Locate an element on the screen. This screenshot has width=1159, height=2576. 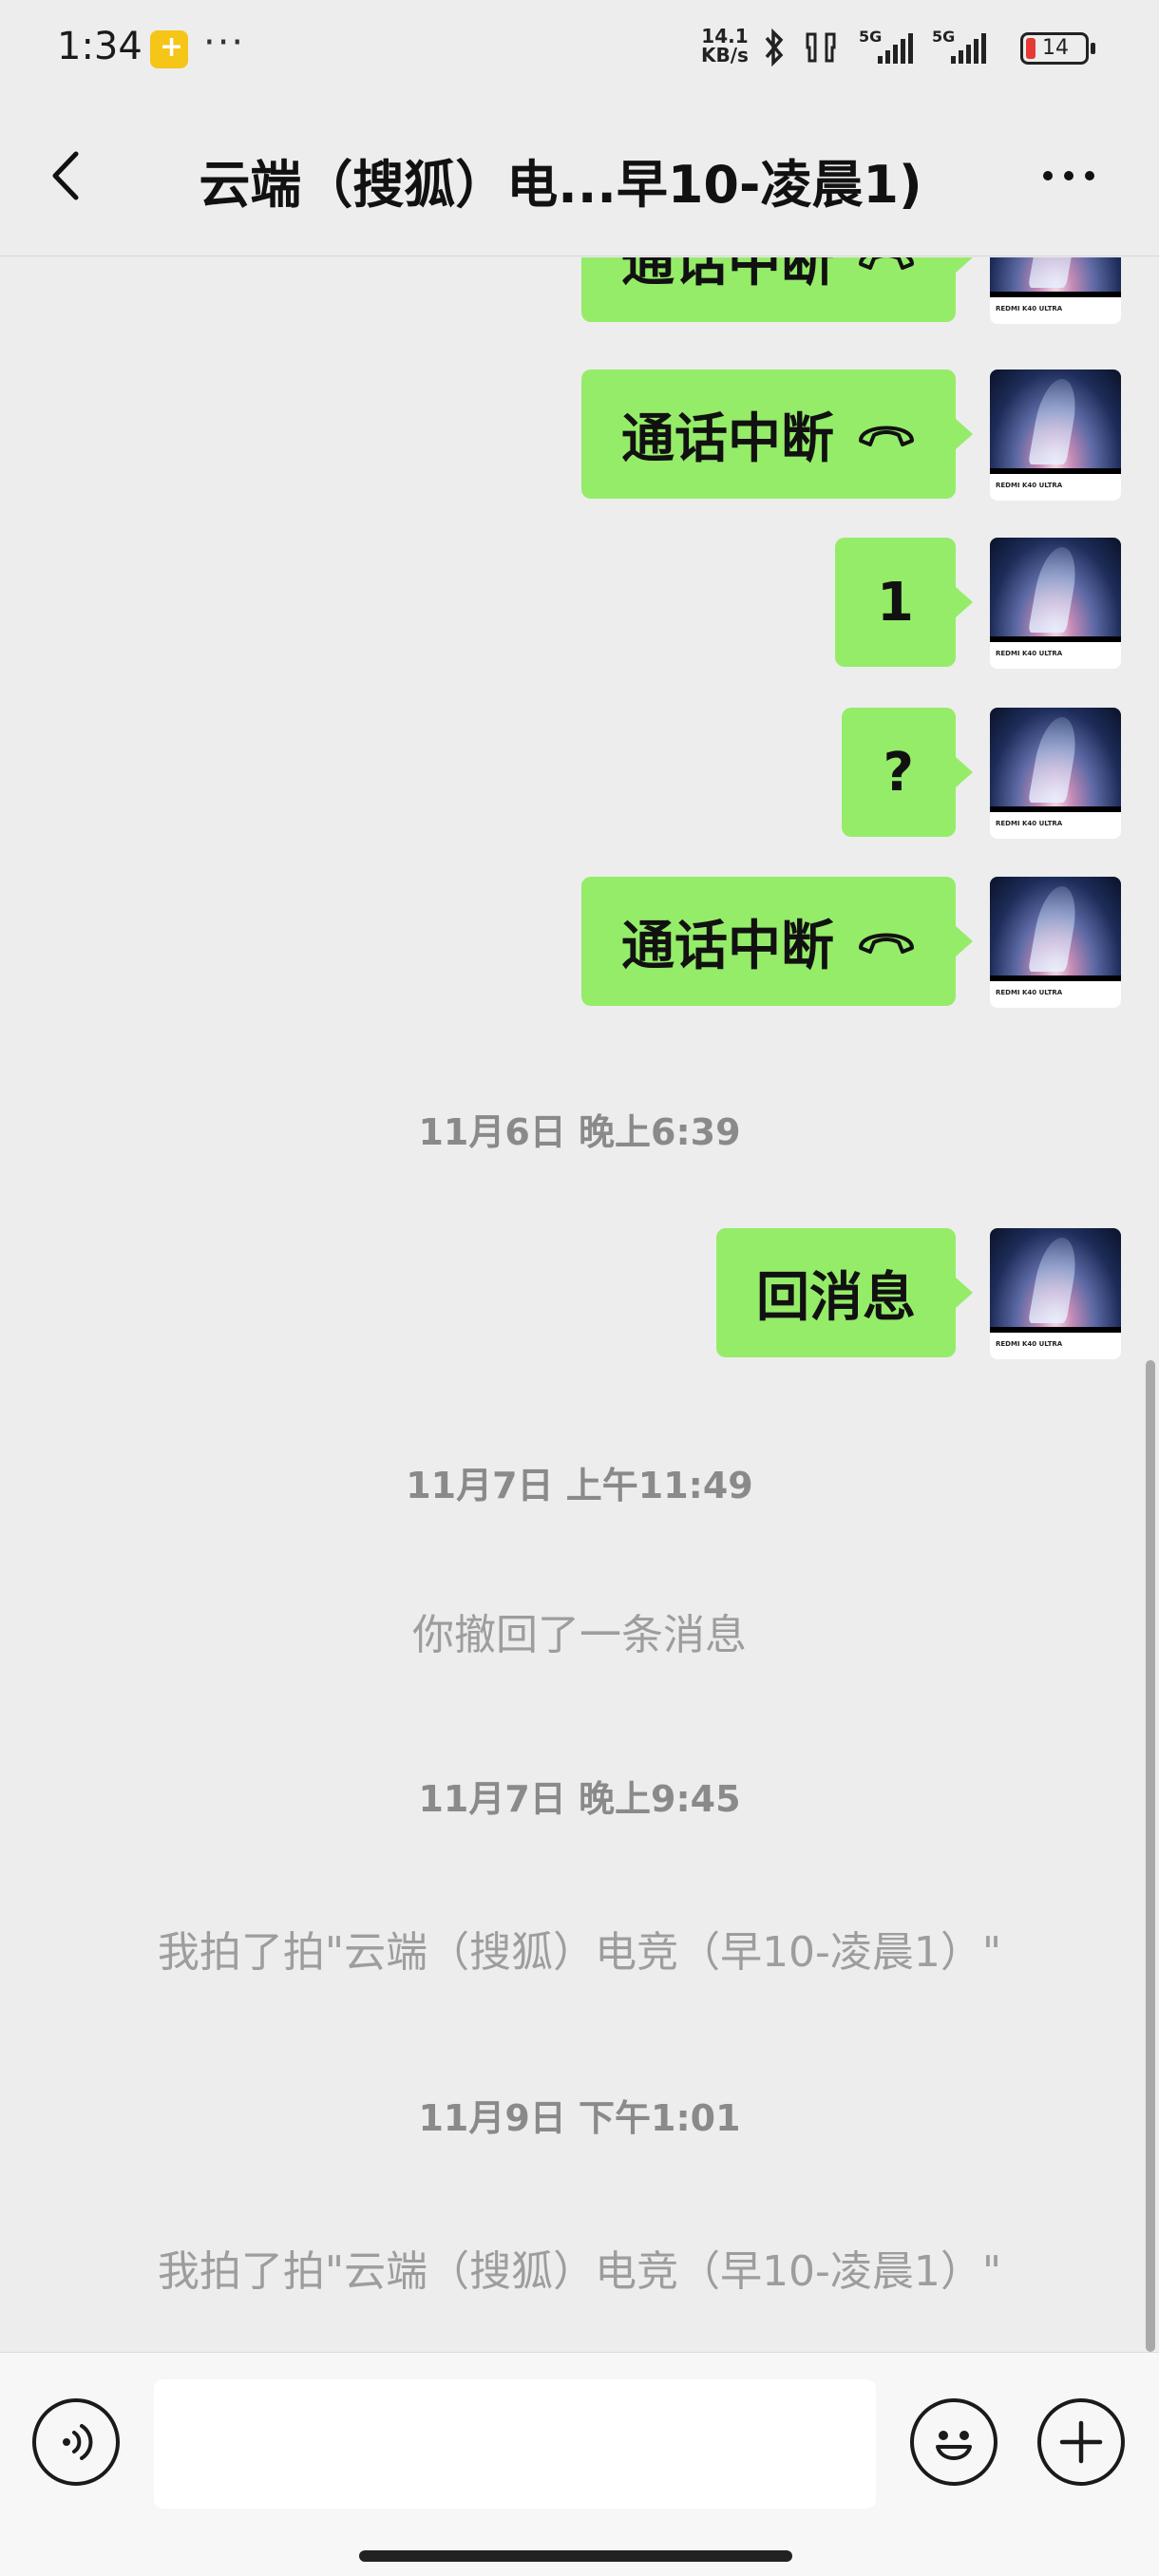
bluetooth-icon is located at coordinates (774, 47).